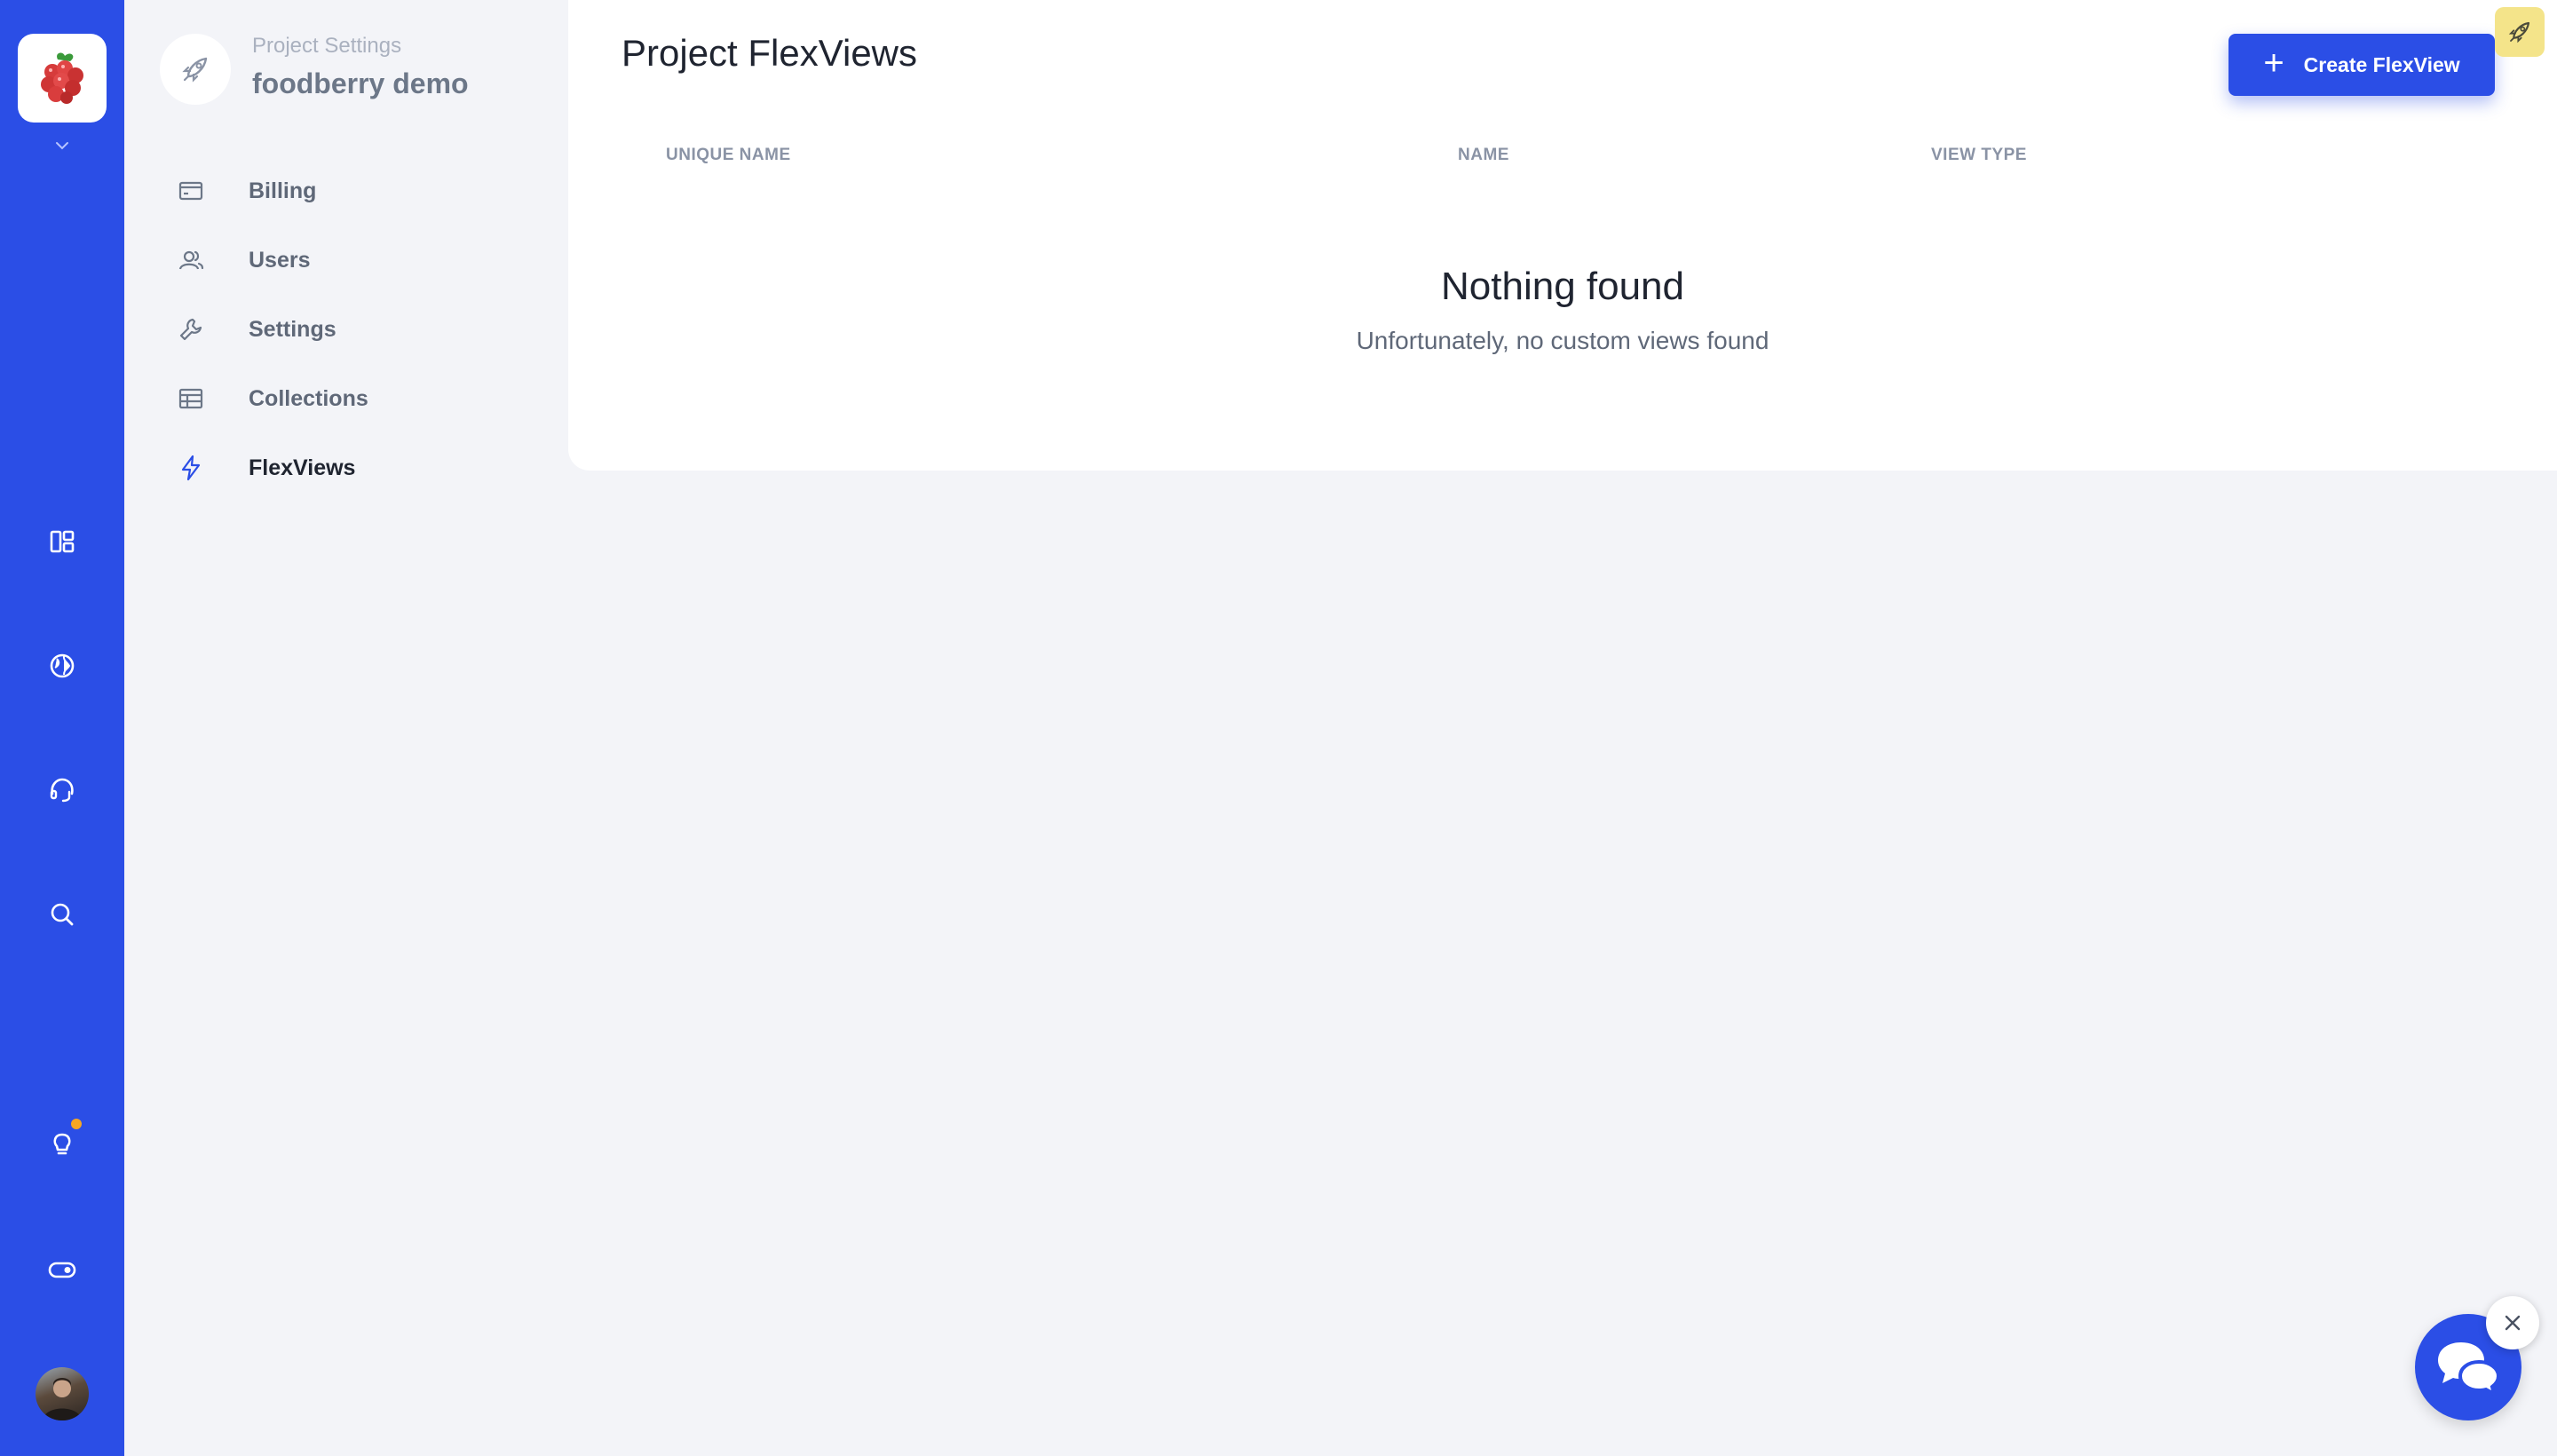 Image resolution: width=2557 pixels, height=1456 pixels. What do you see at coordinates (62, 145) in the screenshot?
I see `chevron-down-icon` at bounding box center [62, 145].